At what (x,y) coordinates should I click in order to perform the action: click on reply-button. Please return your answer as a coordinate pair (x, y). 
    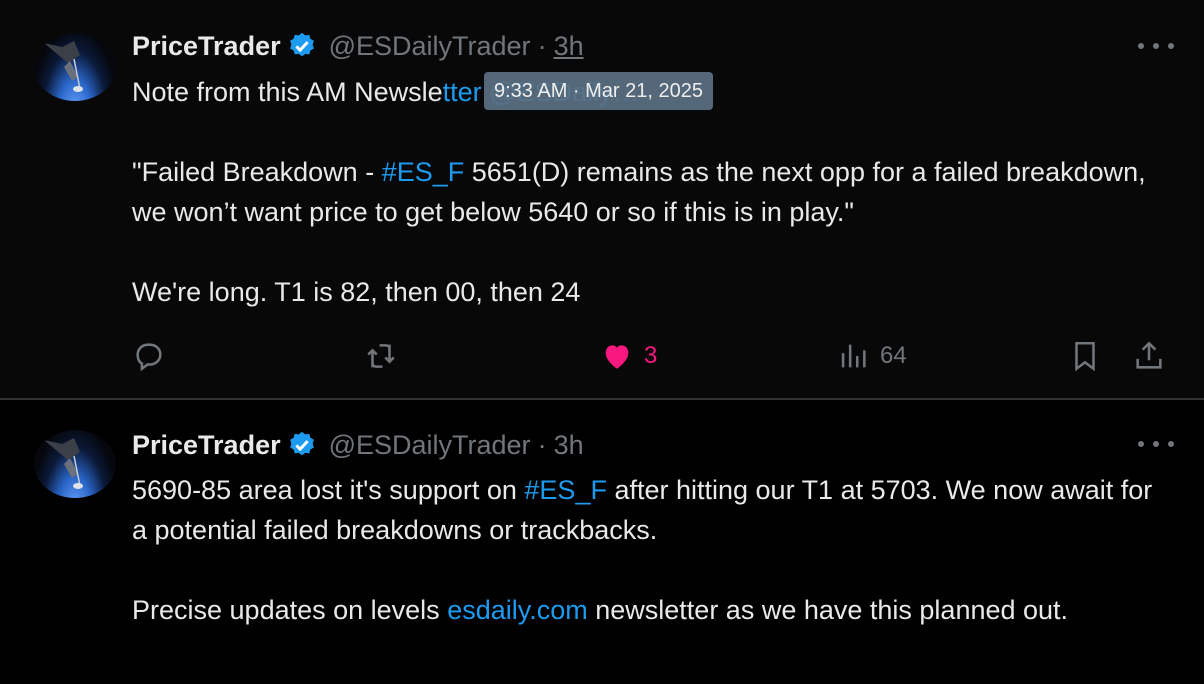
    Looking at the image, I should click on (149, 356).